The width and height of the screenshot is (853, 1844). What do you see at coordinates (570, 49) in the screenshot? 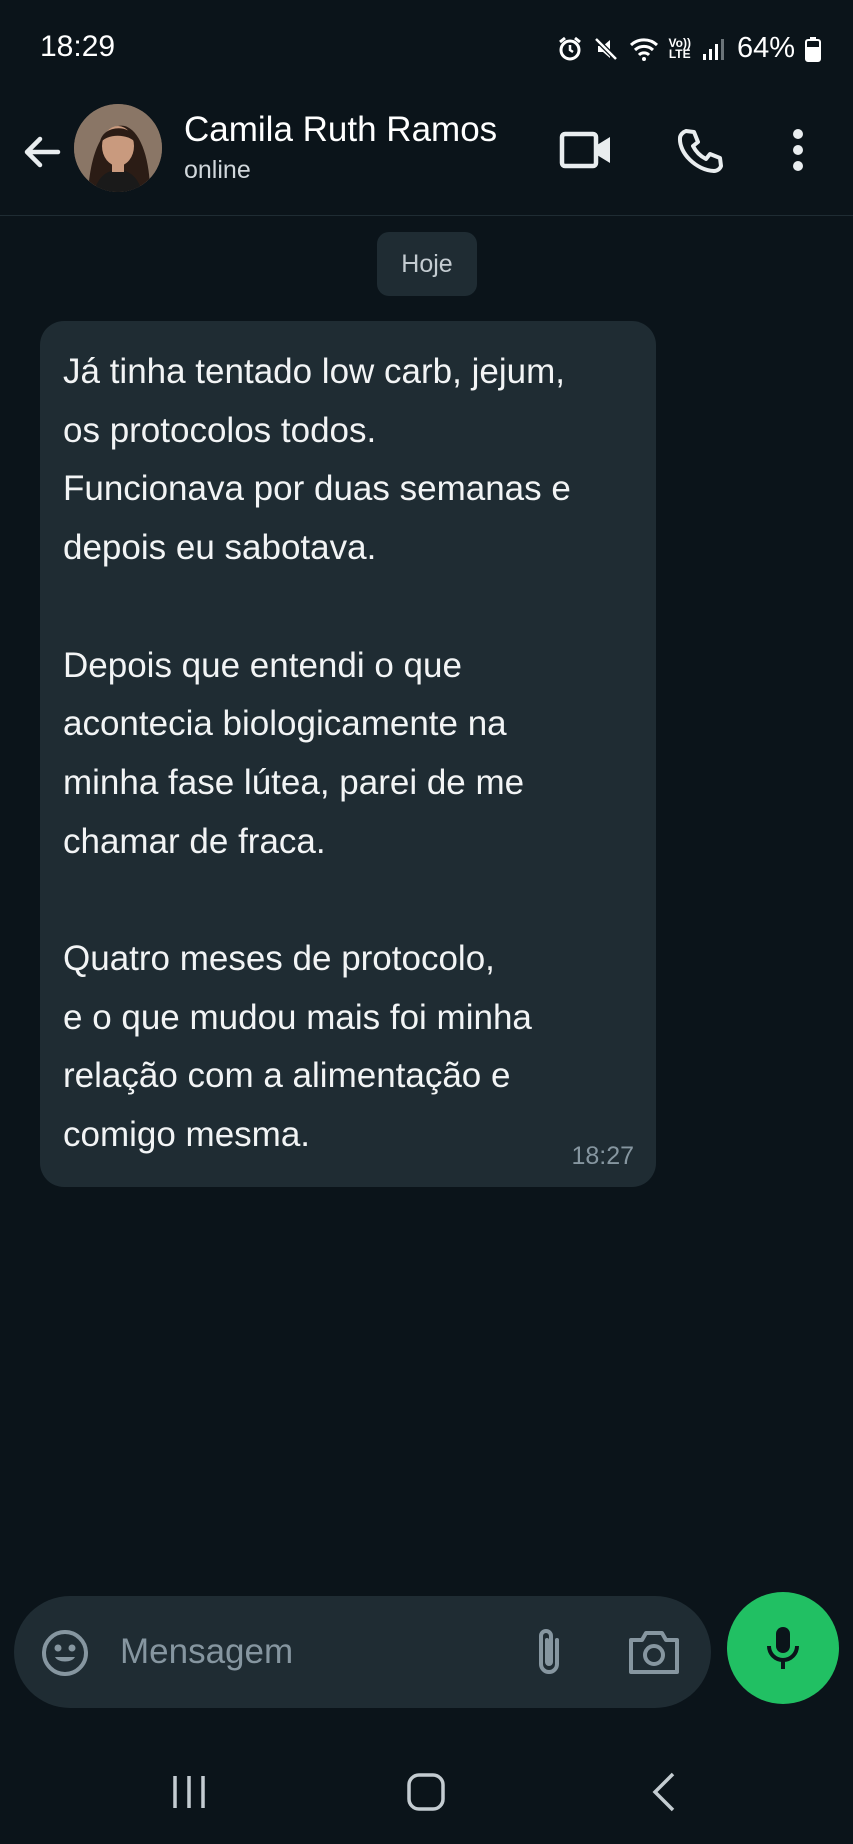
I see `alarm-icon` at bounding box center [570, 49].